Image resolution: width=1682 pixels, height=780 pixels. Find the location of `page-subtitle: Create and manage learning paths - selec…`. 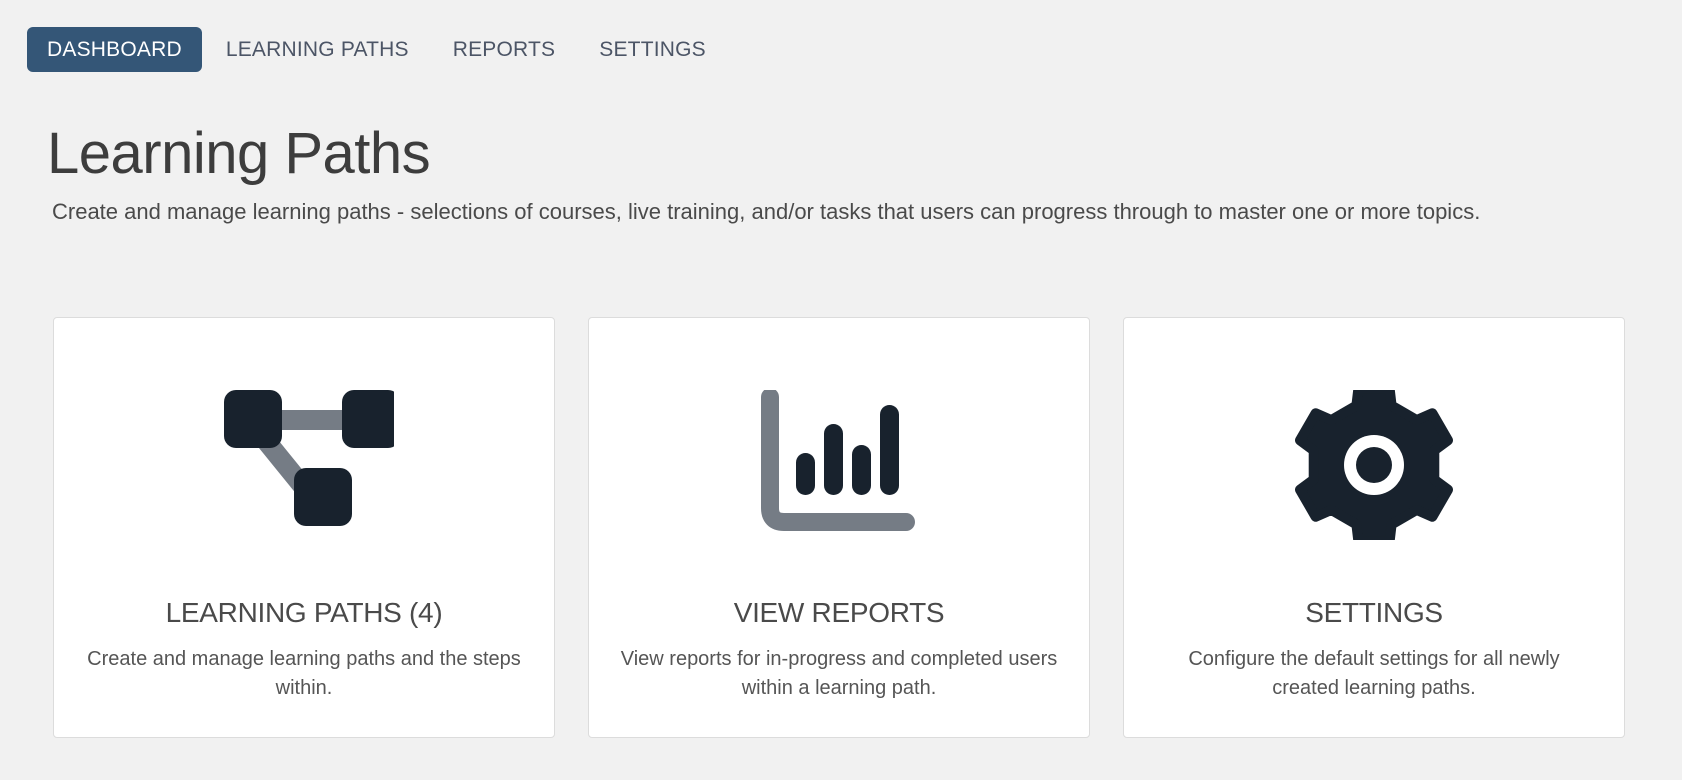

page-subtitle: Create and manage learning paths - selec… is located at coordinates (766, 211).